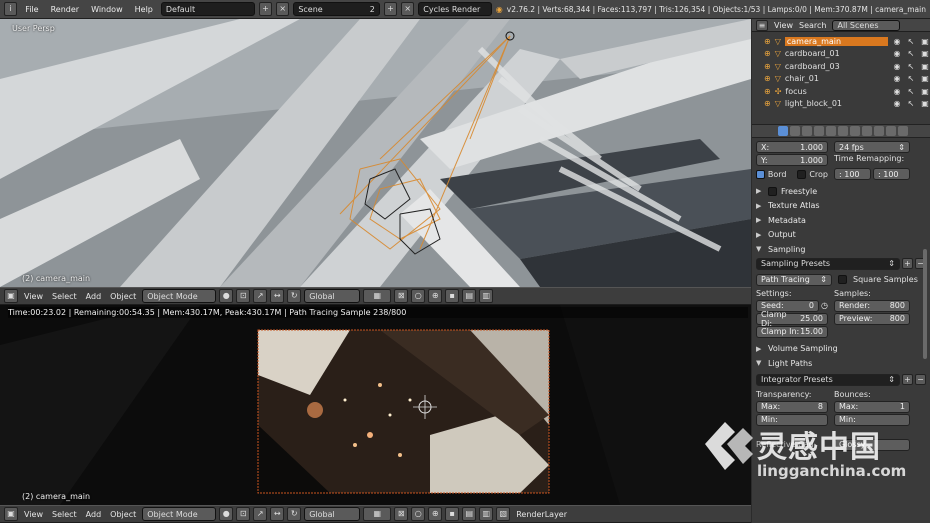  What do you see at coordinates (828, 379) in the screenshot?
I see `integrator-presets-dropdown: Integrator Presets ⇕` at bounding box center [828, 379].